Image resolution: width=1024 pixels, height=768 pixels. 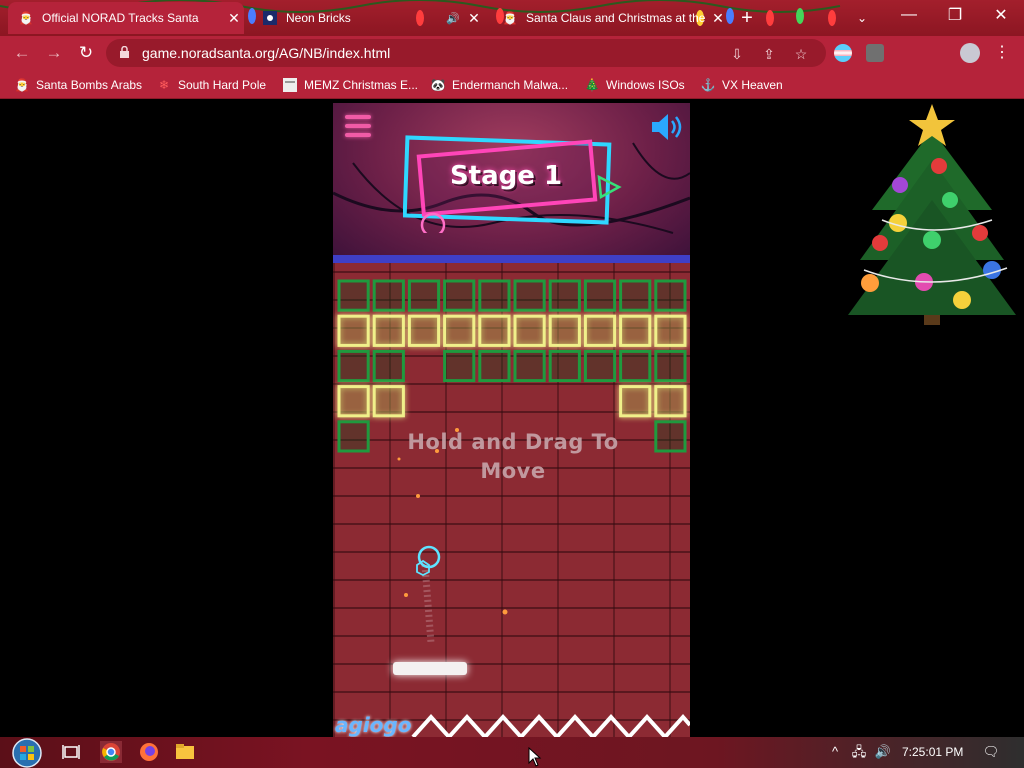 I want to click on task-view-icon, so click(x=71, y=752).